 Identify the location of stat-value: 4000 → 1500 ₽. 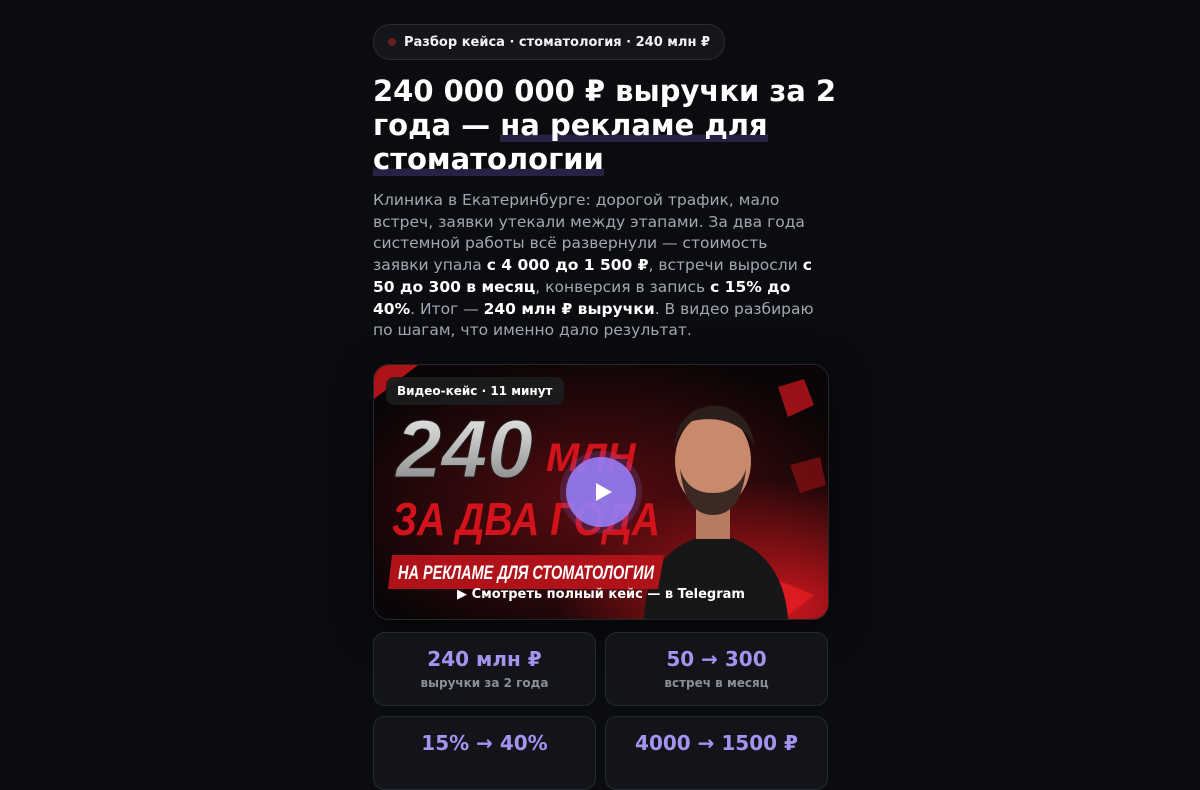
(716, 743).